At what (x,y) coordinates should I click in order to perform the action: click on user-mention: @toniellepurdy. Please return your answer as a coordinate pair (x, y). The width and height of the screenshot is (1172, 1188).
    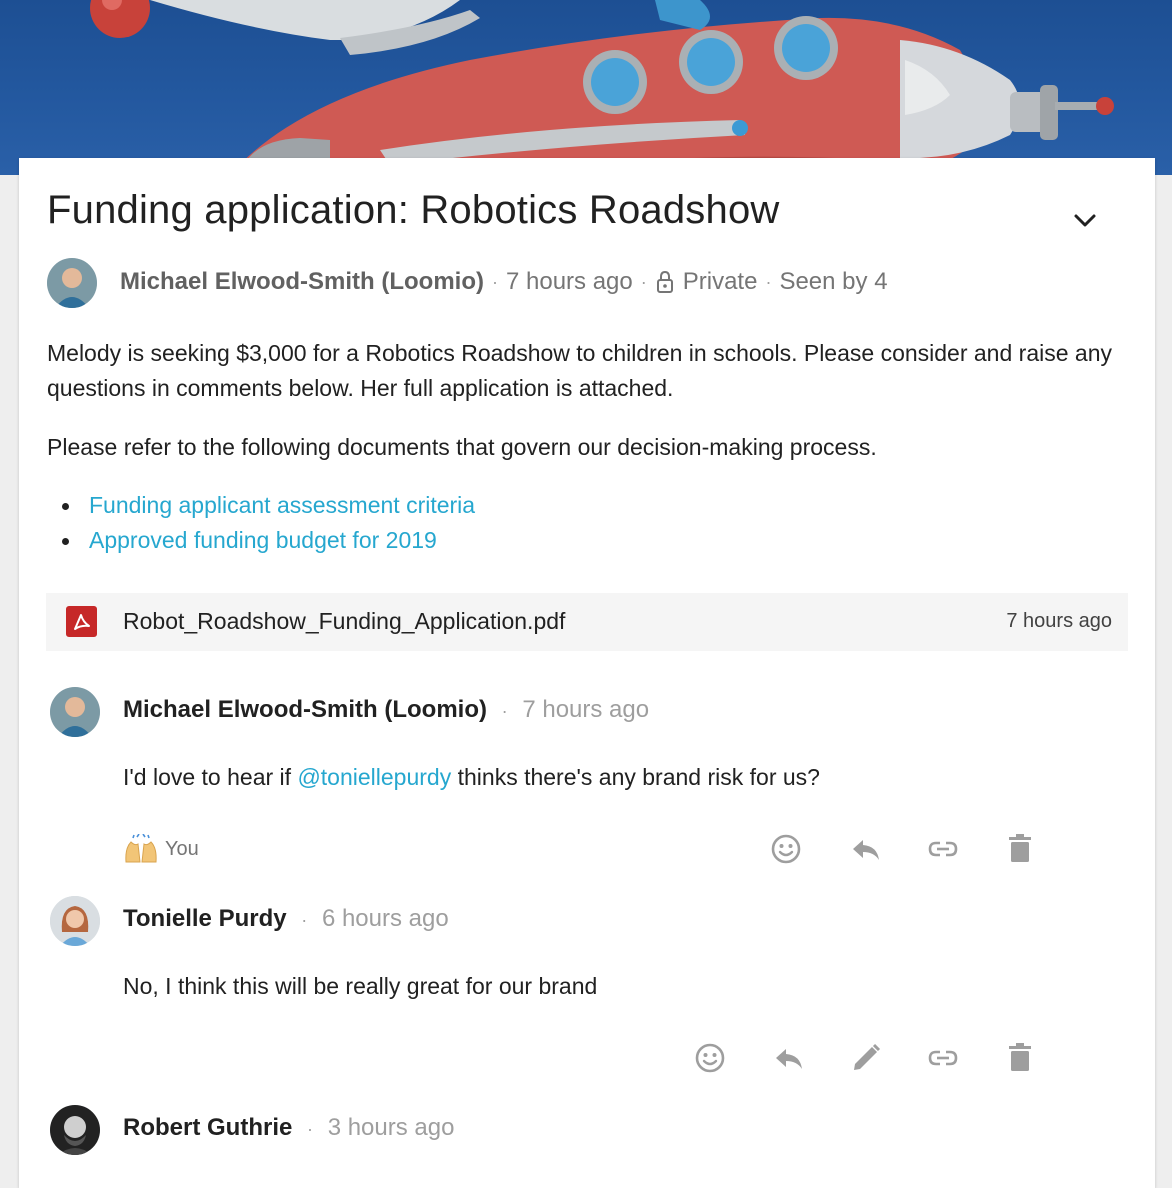
    Looking at the image, I should click on (374, 777).